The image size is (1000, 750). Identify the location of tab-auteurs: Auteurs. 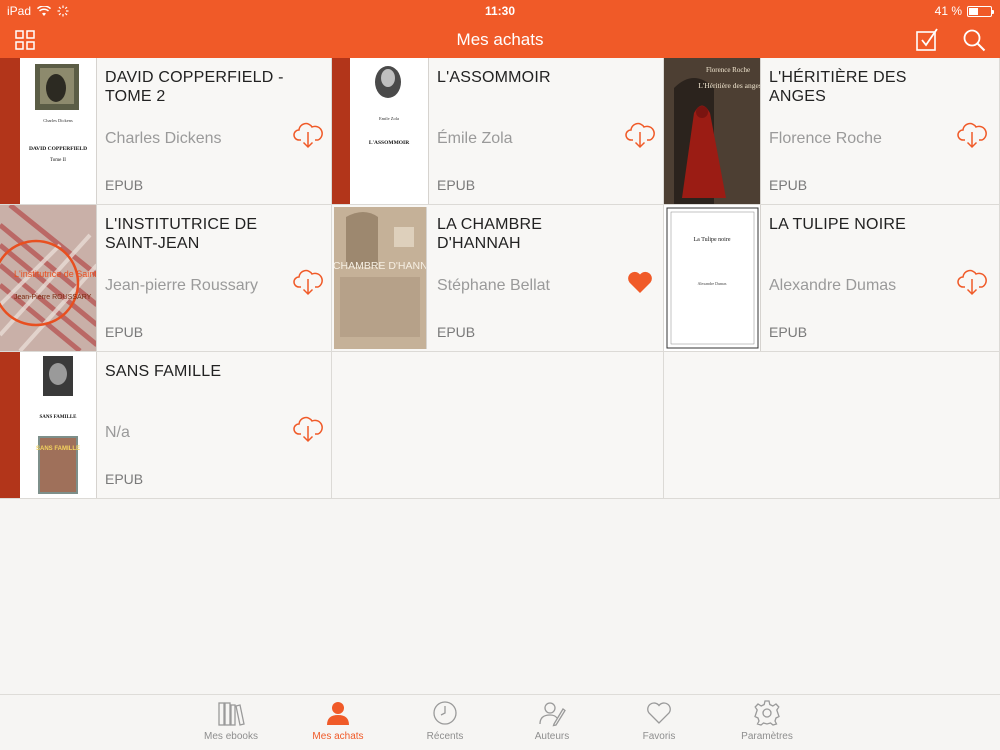
(552, 723).